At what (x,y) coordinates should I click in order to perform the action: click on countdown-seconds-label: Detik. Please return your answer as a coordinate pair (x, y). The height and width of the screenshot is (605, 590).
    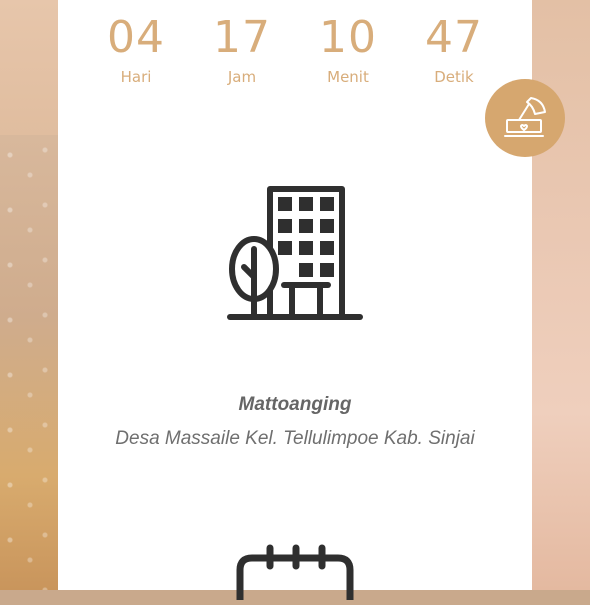
    Looking at the image, I should click on (454, 77).